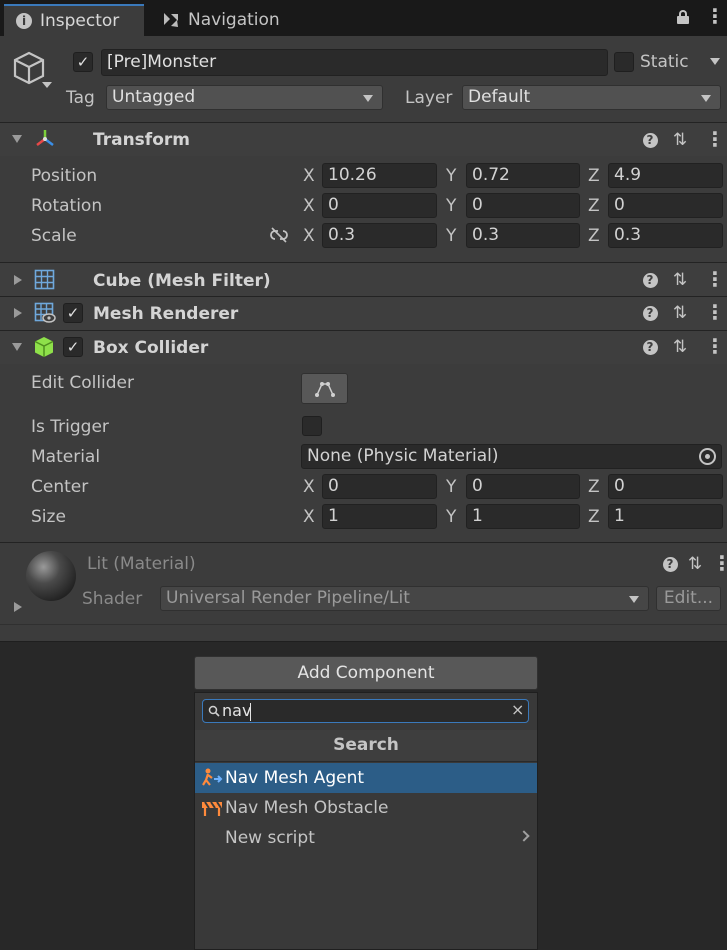 This screenshot has width=727, height=950. Describe the element at coordinates (523, 235) in the screenshot. I see `scale-y-field: 0.3` at that location.